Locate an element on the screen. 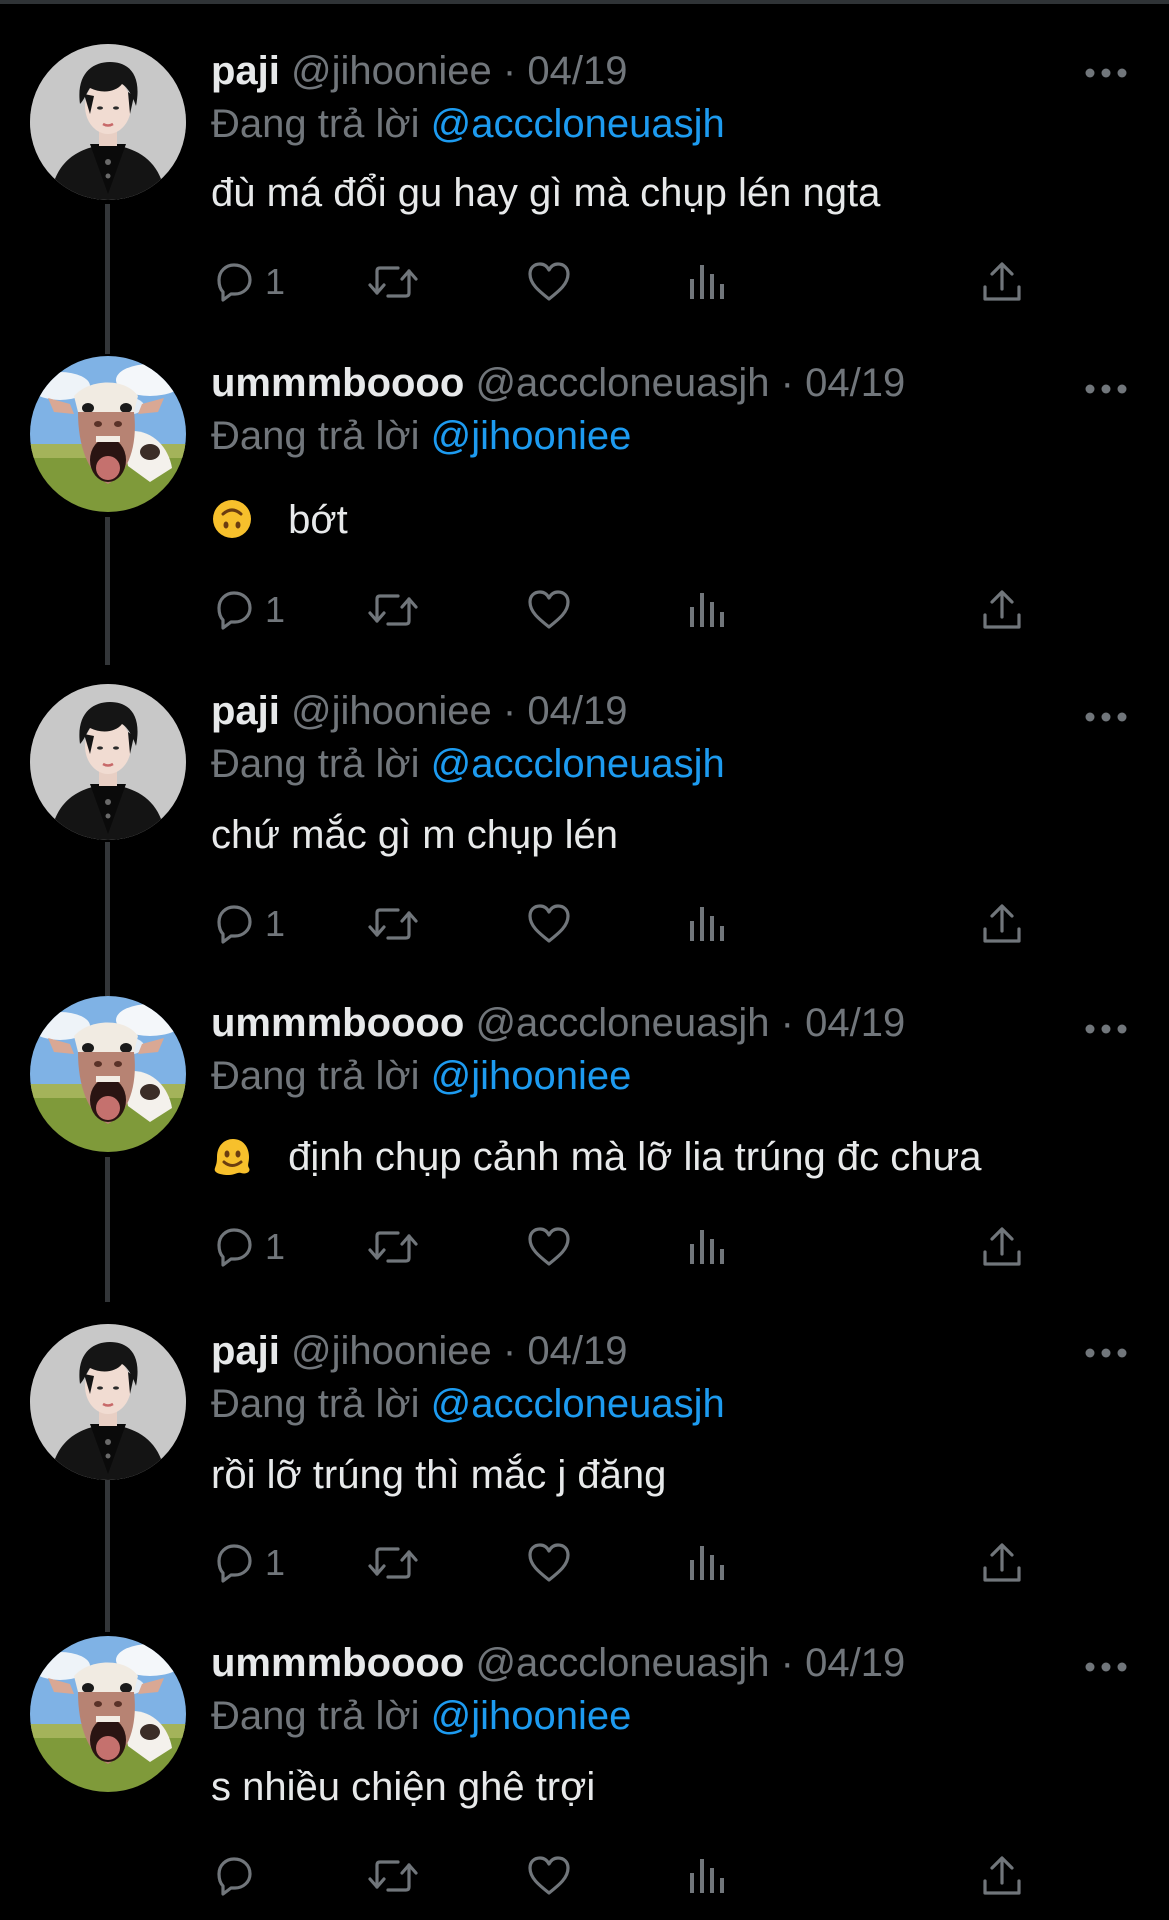 The height and width of the screenshot is (1920, 1169). tweet-text-content: s nhiều chiện ghê trợi is located at coordinates (403, 1787).